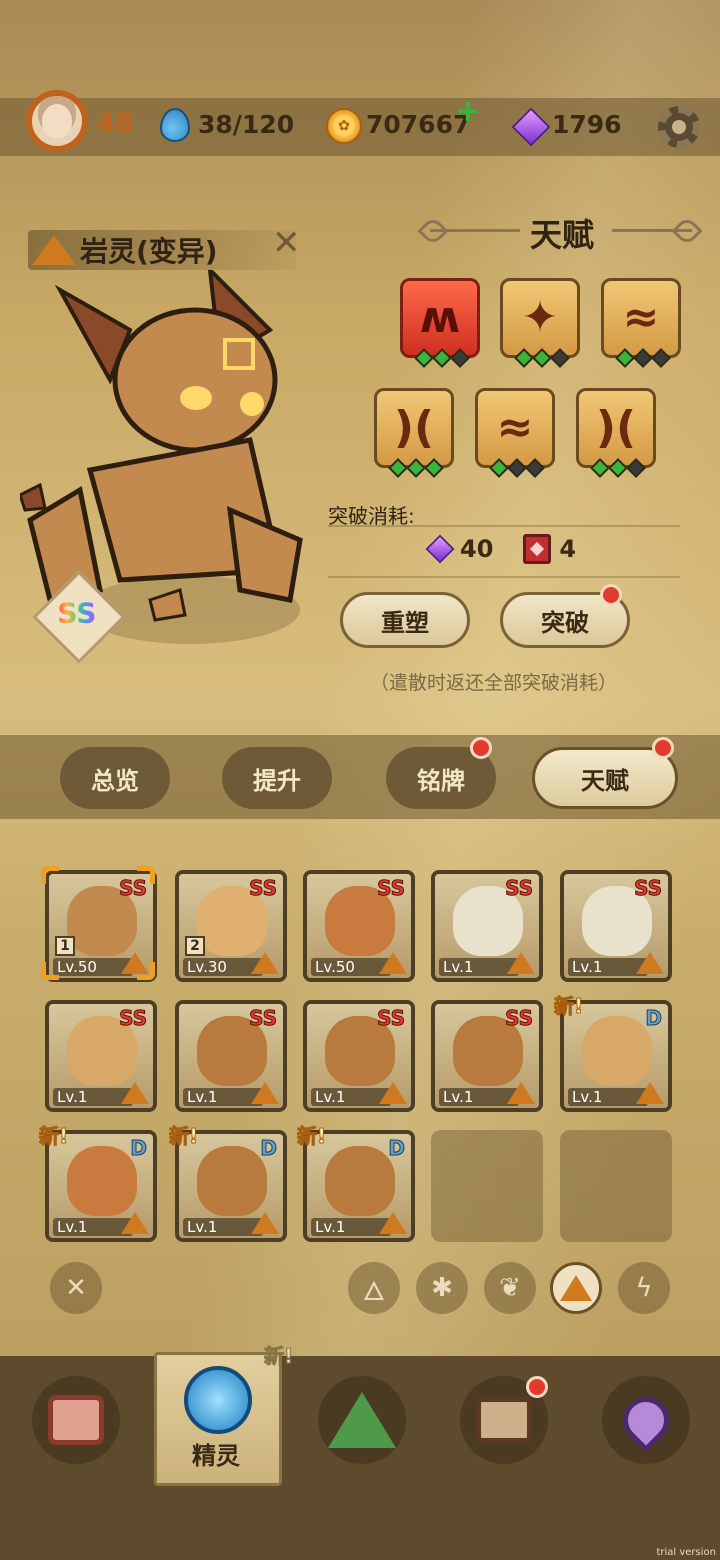 Image resolution: width=720 pixels, height=1560 pixels. Describe the element at coordinates (76, 1288) in the screenshot. I see `clear-filter-close-icon: ✕` at that location.